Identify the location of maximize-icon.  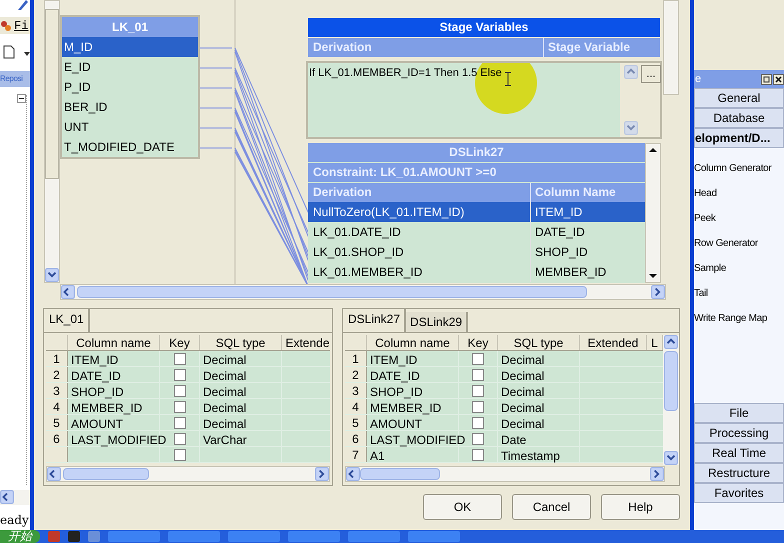
(766, 79).